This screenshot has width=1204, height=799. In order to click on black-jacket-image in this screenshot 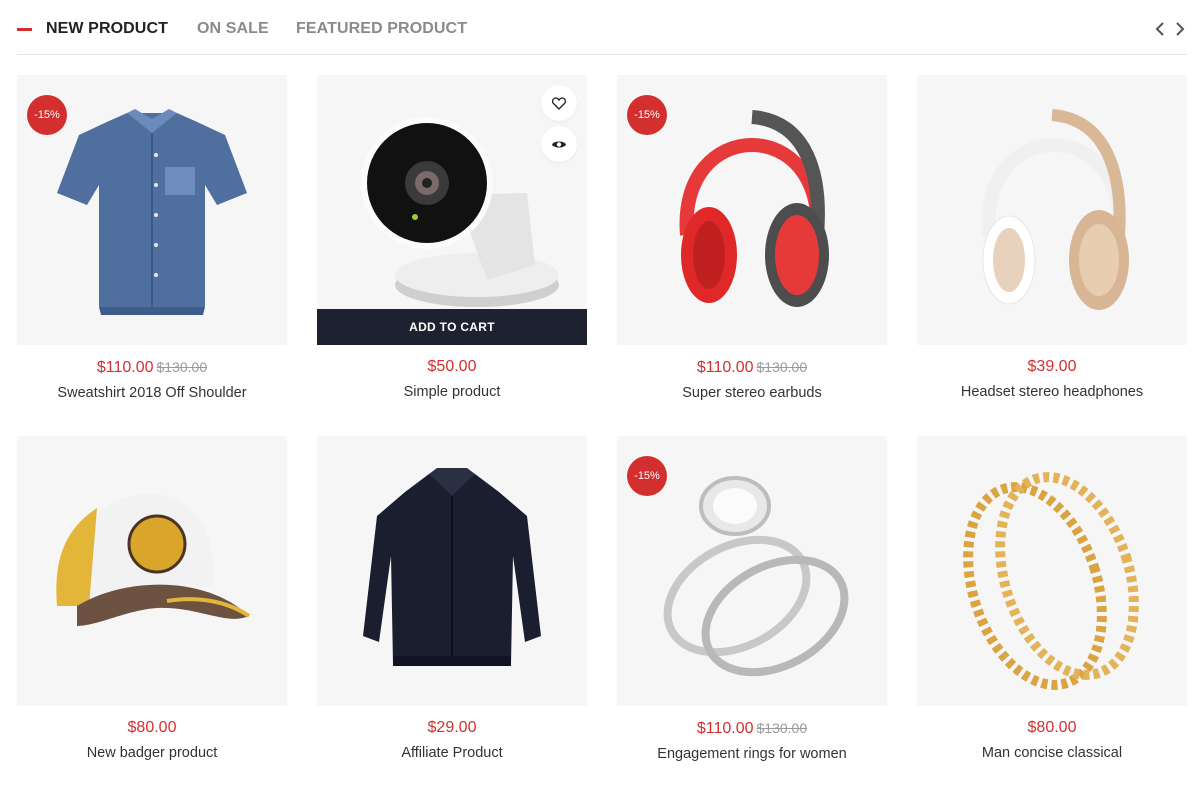, I will do `click(452, 567)`.